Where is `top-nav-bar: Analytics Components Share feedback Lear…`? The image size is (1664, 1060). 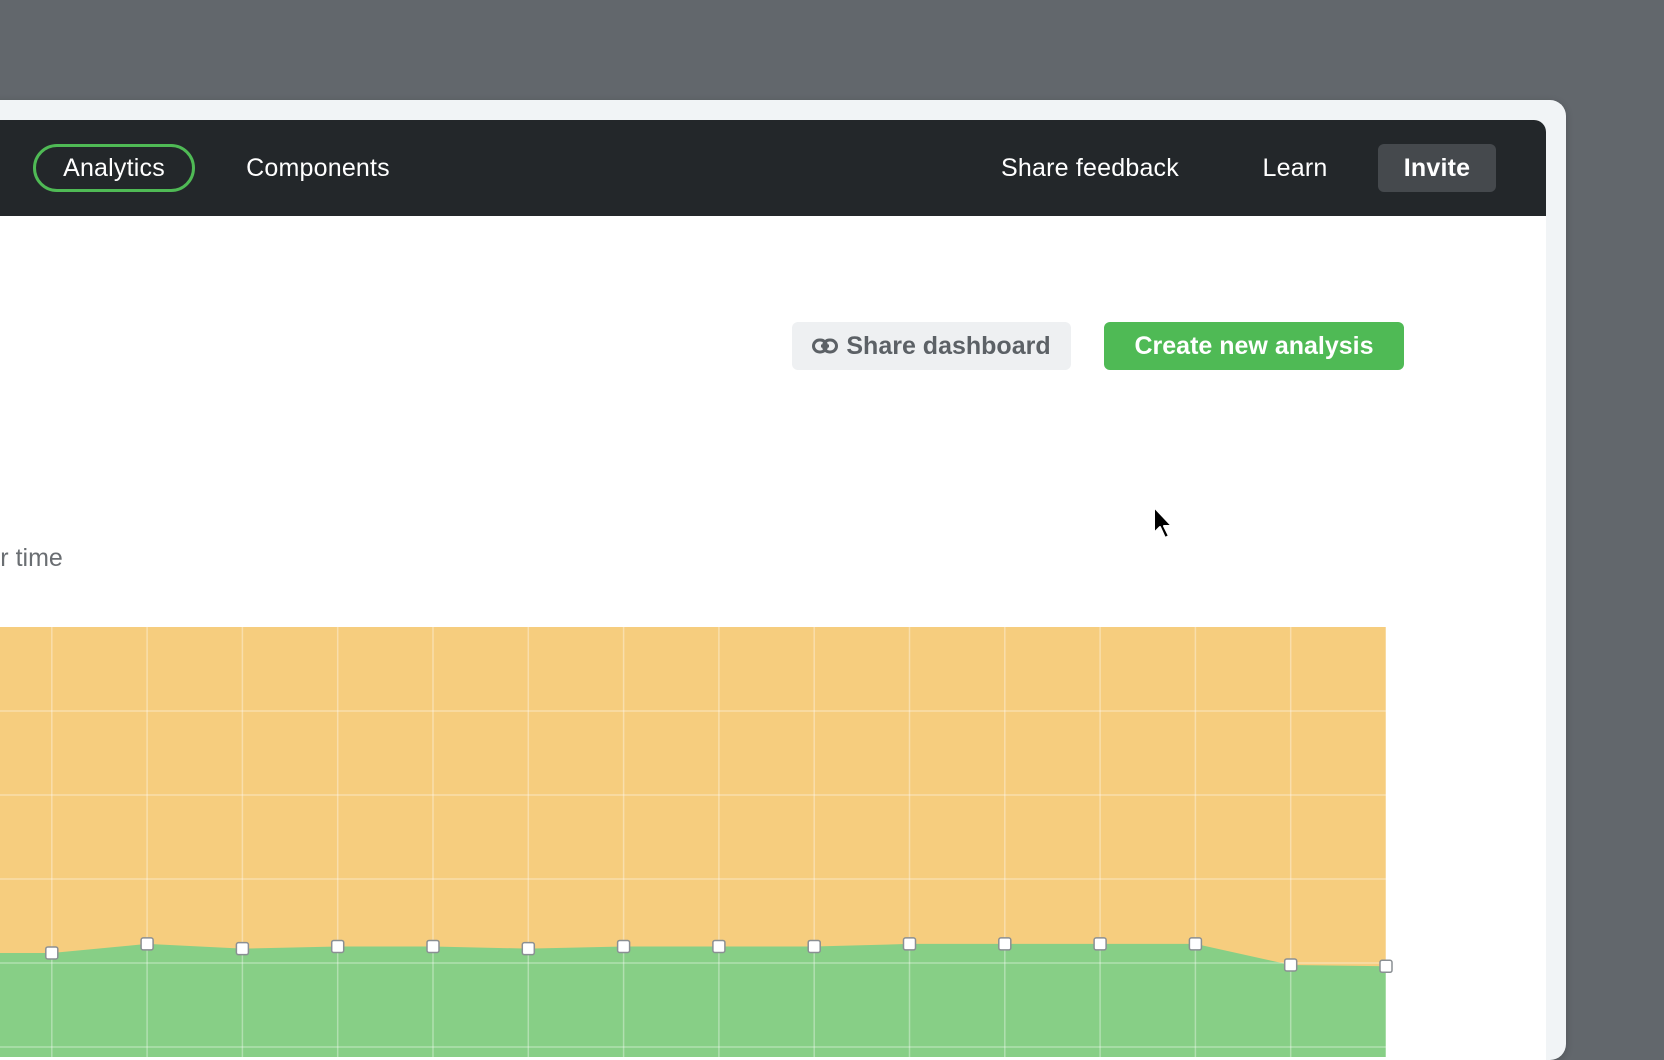 top-nav-bar: Analytics Components Share feedback Lear… is located at coordinates (773, 168).